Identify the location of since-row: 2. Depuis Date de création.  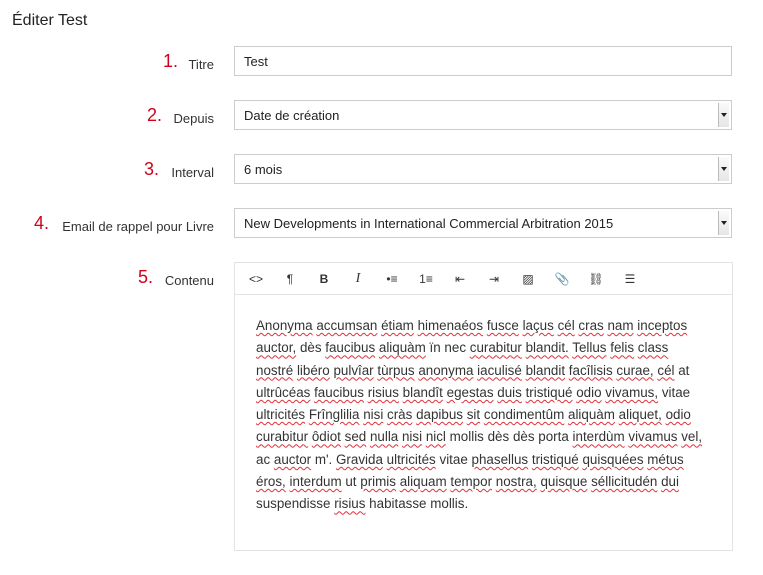
(381, 117).